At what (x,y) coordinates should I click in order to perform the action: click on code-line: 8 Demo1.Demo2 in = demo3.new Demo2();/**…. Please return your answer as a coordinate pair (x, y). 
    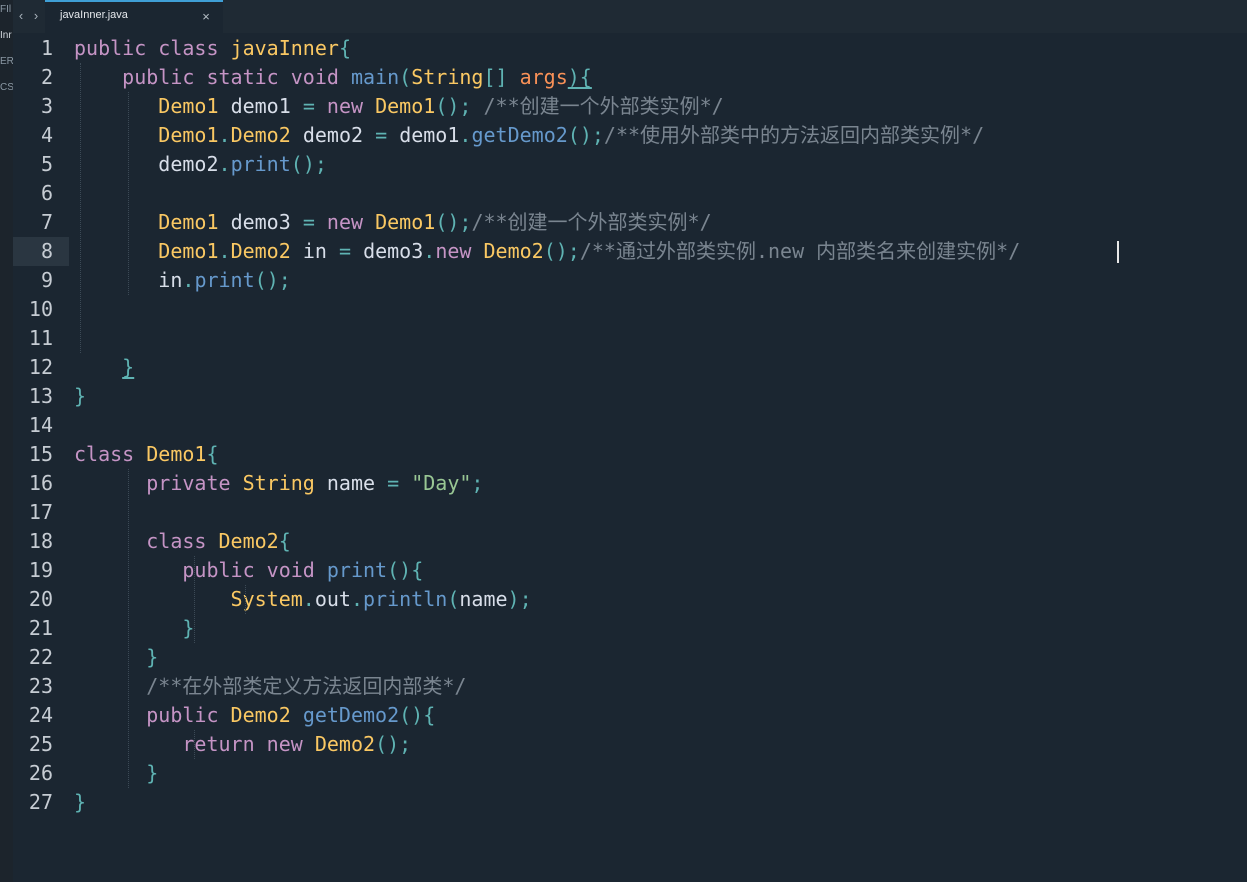
    Looking at the image, I should click on (630, 251).